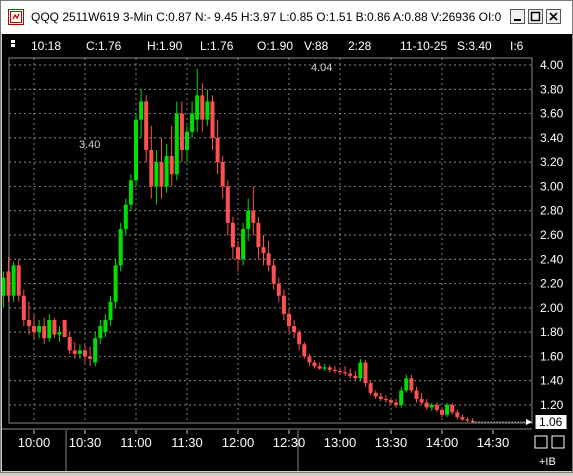  I want to click on info-low: L:1.76, so click(217, 46).